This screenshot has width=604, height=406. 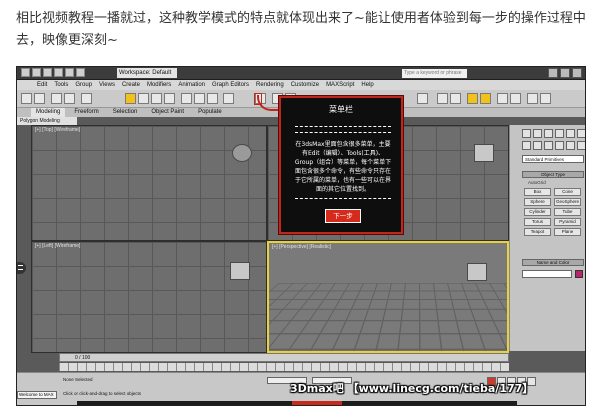 What do you see at coordinates (36, 72) in the screenshot?
I see `new-file-icon` at bounding box center [36, 72].